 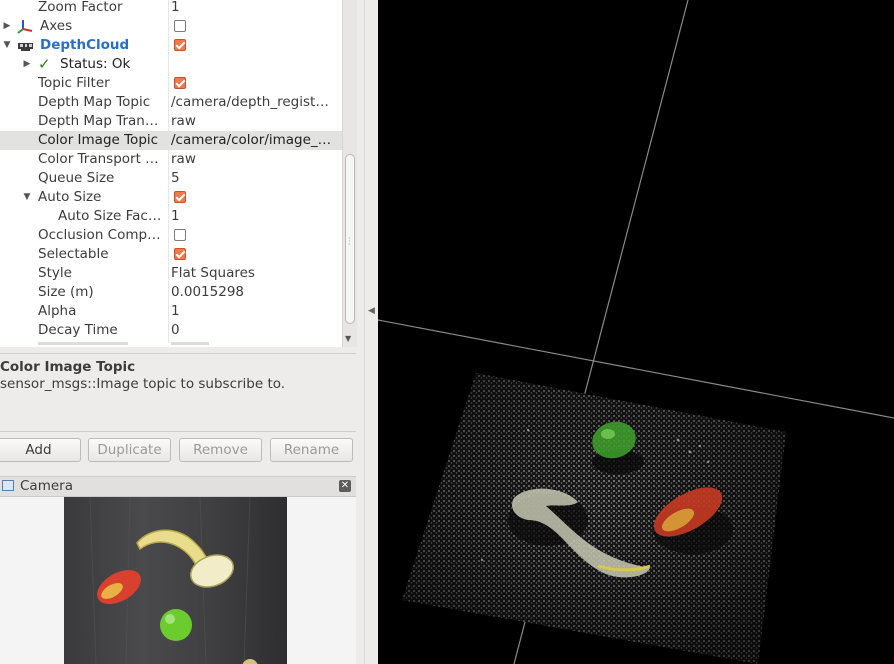 I want to click on property-row-color-transport: Color Transport … raw, so click(x=171, y=159).